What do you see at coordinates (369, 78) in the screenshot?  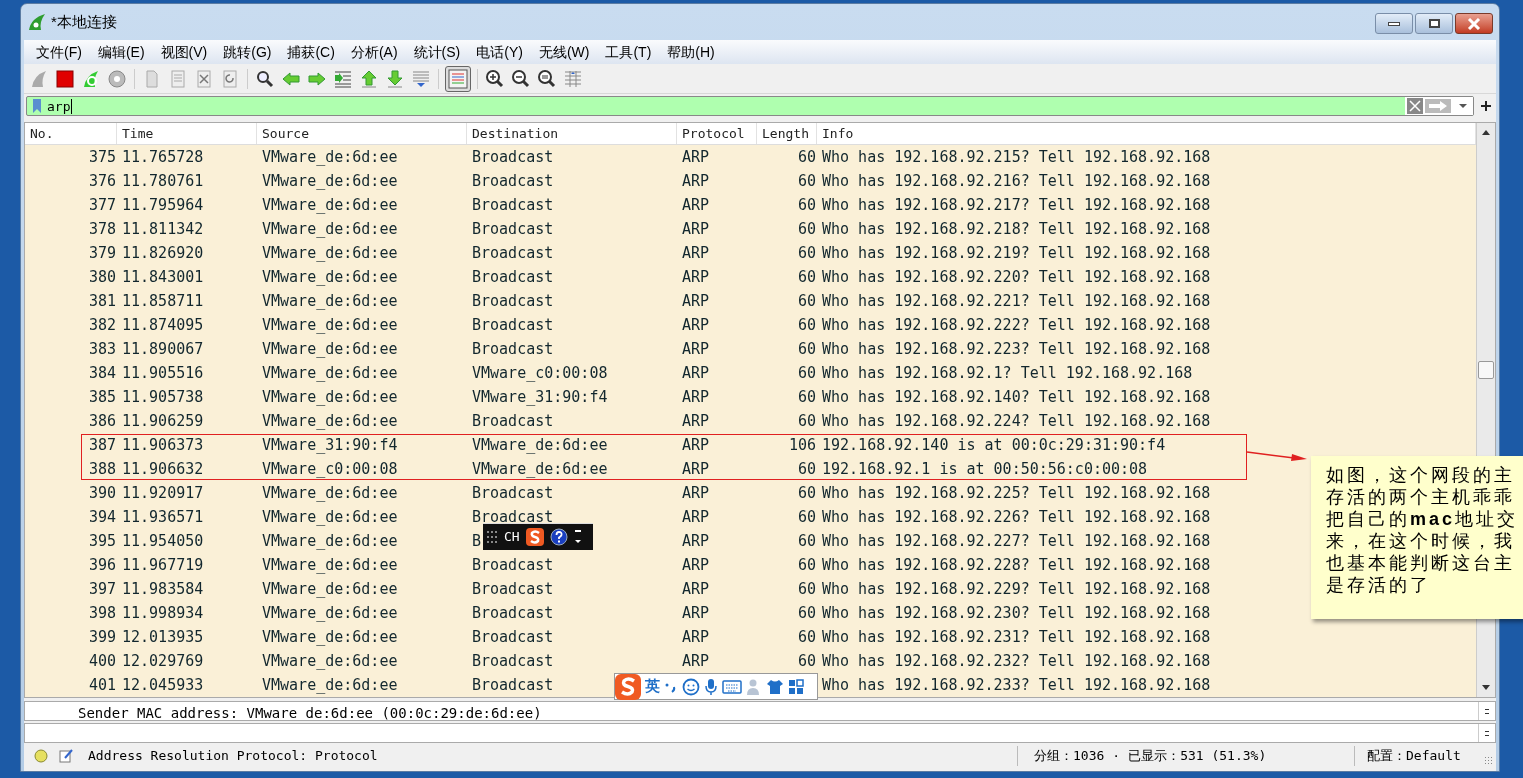 I see `up-arrow-icon` at bounding box center [369, 78].